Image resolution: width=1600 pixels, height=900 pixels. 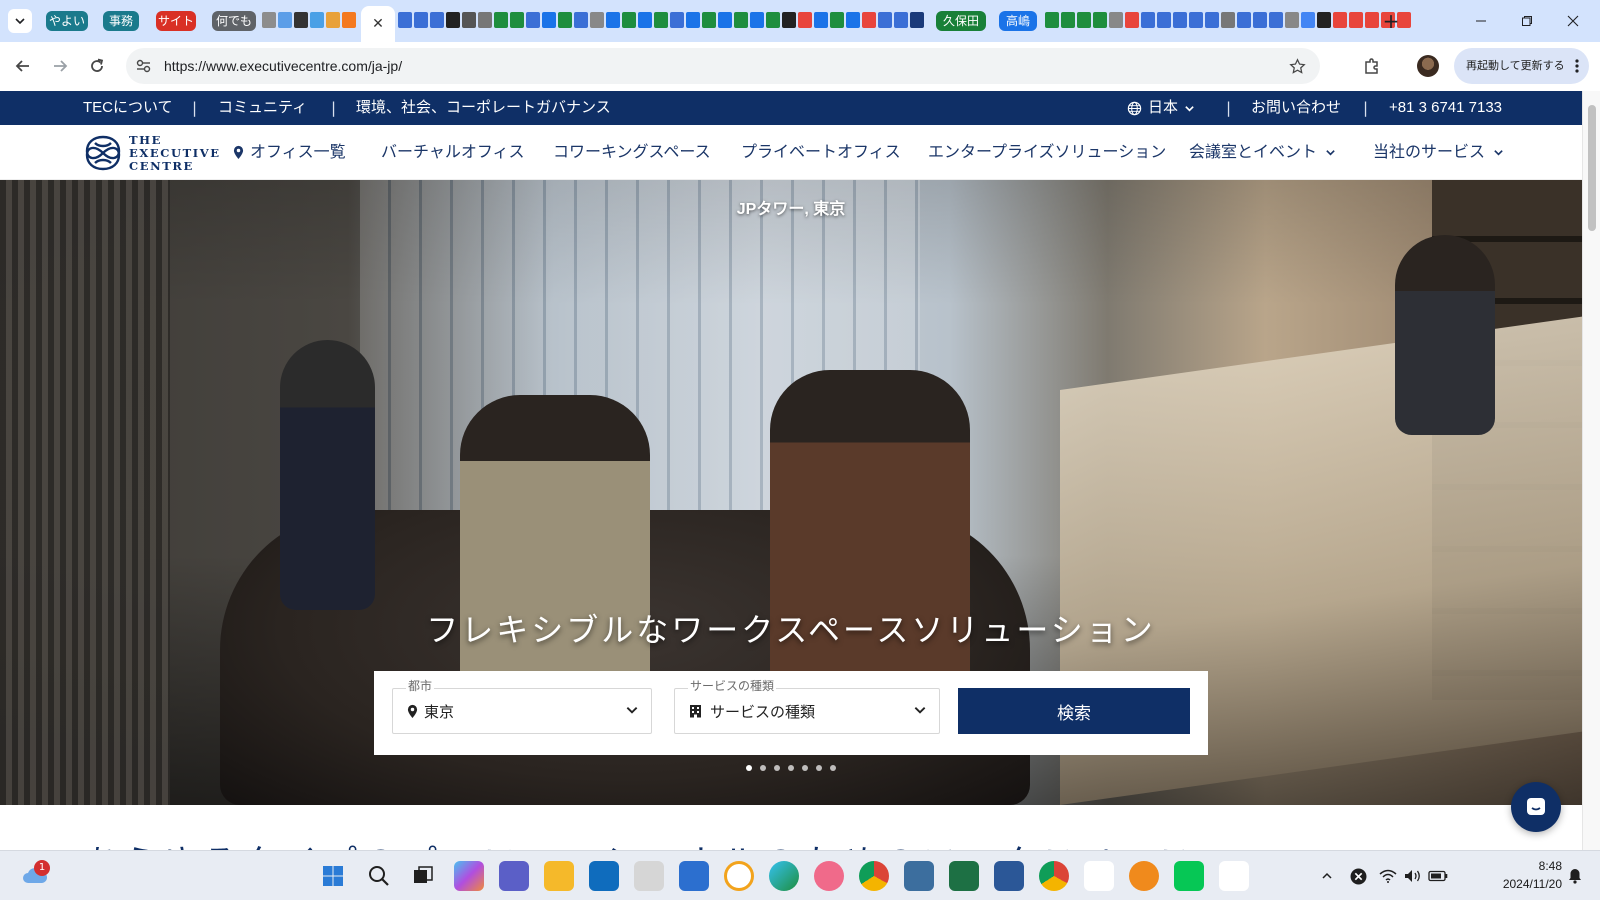 I want to click on city-select: 東京, so click(x=522, y=711).